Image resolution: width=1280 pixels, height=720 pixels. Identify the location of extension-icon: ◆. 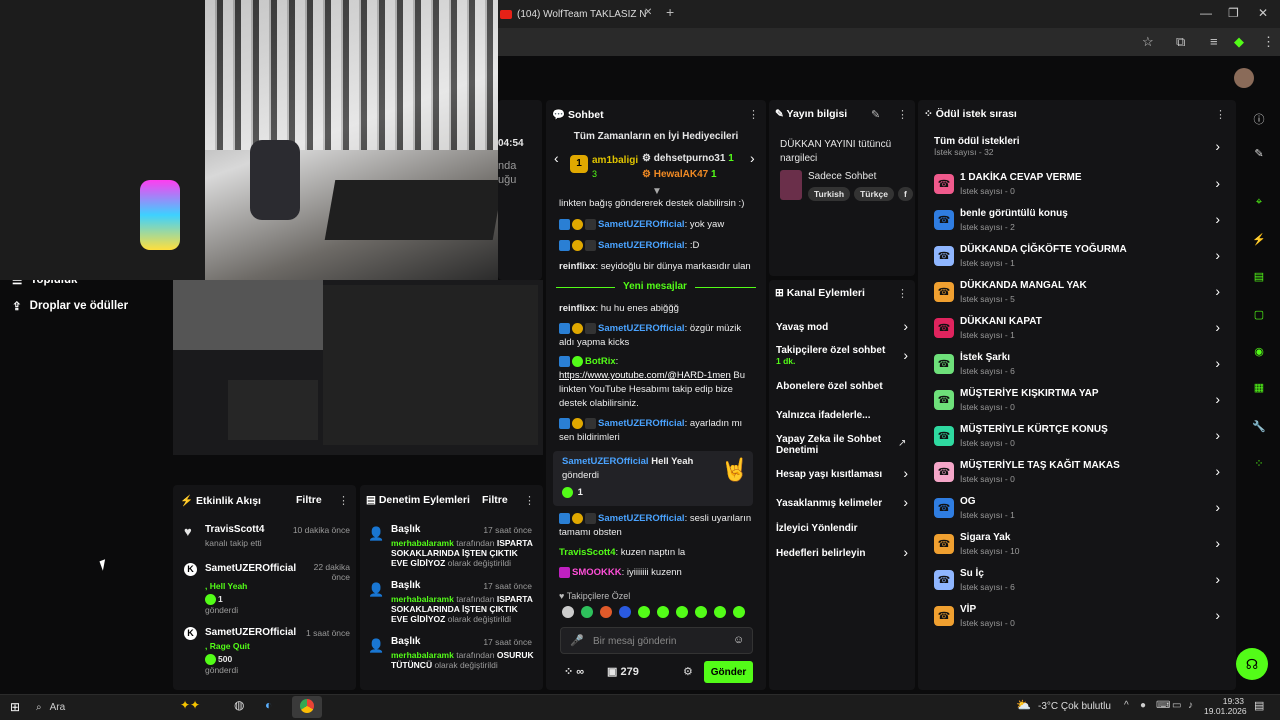
(1239, 42).